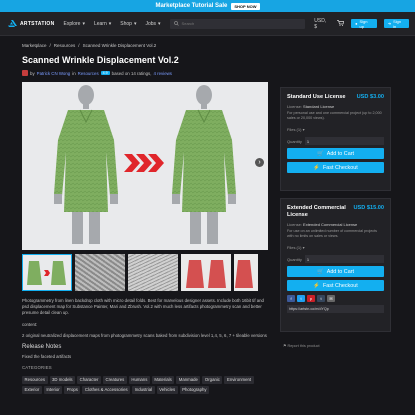 Image resolution: width=415 pixels, height=415 pixels. Describe the element at coordinates (237, 23) in the screenshot. I see `search-input: Search` at that location.